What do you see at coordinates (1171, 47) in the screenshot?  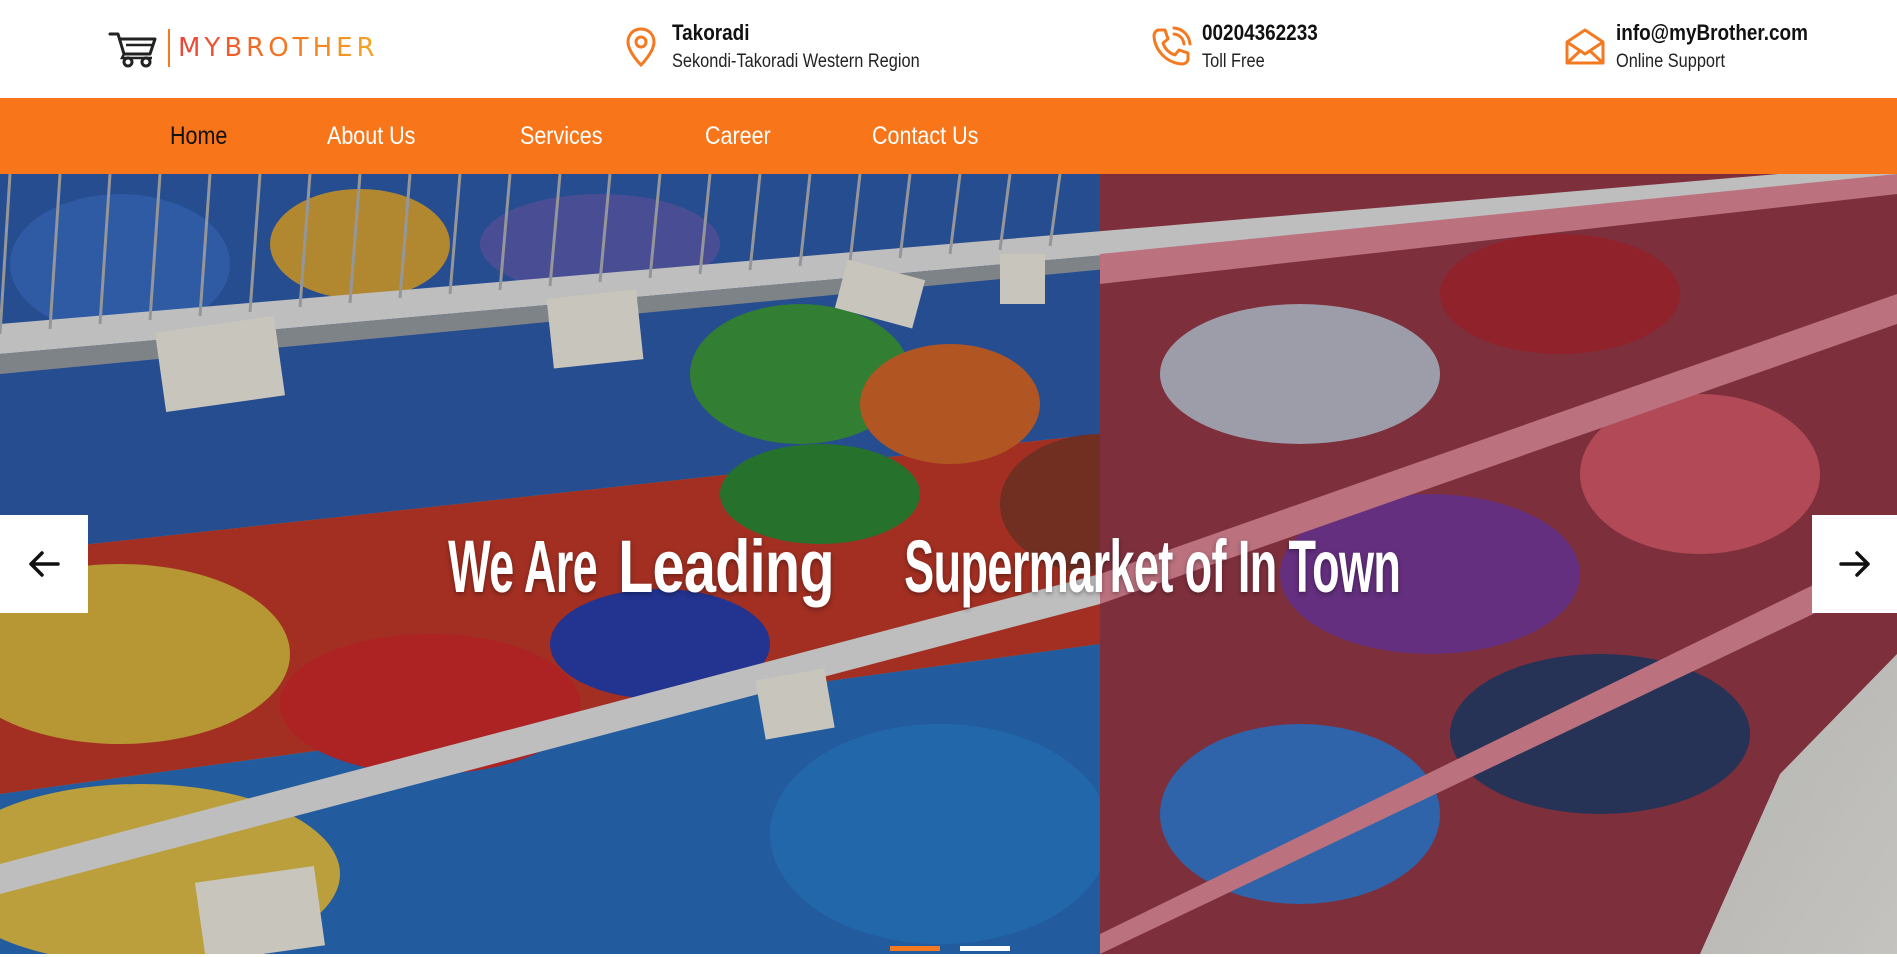 I see `phone-icon` at bounding box center [1171, 47].